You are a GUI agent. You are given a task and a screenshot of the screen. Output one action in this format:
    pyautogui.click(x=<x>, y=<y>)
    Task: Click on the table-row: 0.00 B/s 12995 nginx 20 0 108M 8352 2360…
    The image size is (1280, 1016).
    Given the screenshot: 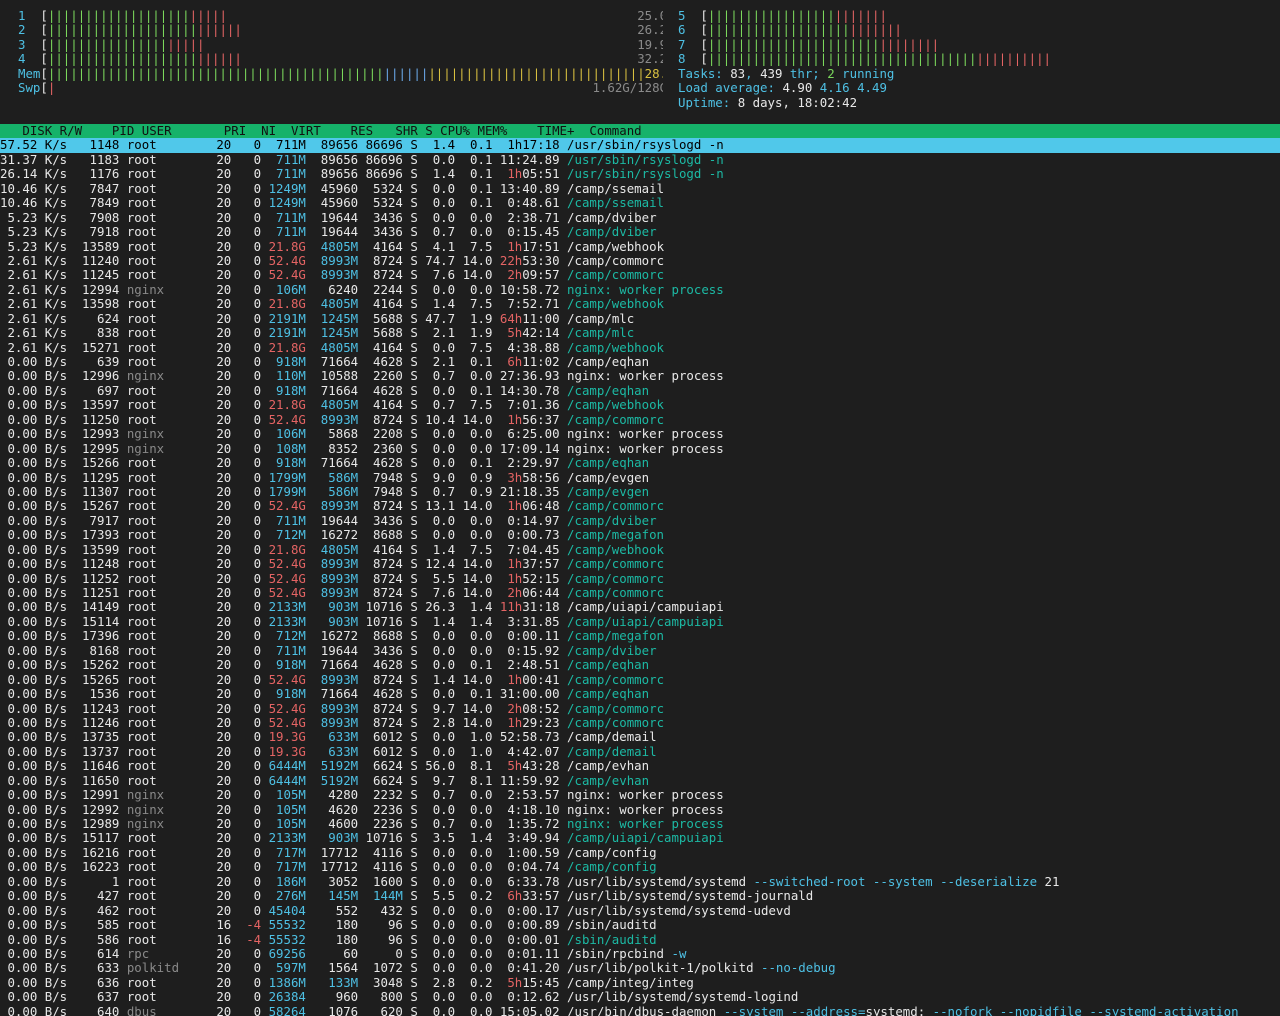 What is the action you would take?
    pyautogui.click(x=640, y=449)
    